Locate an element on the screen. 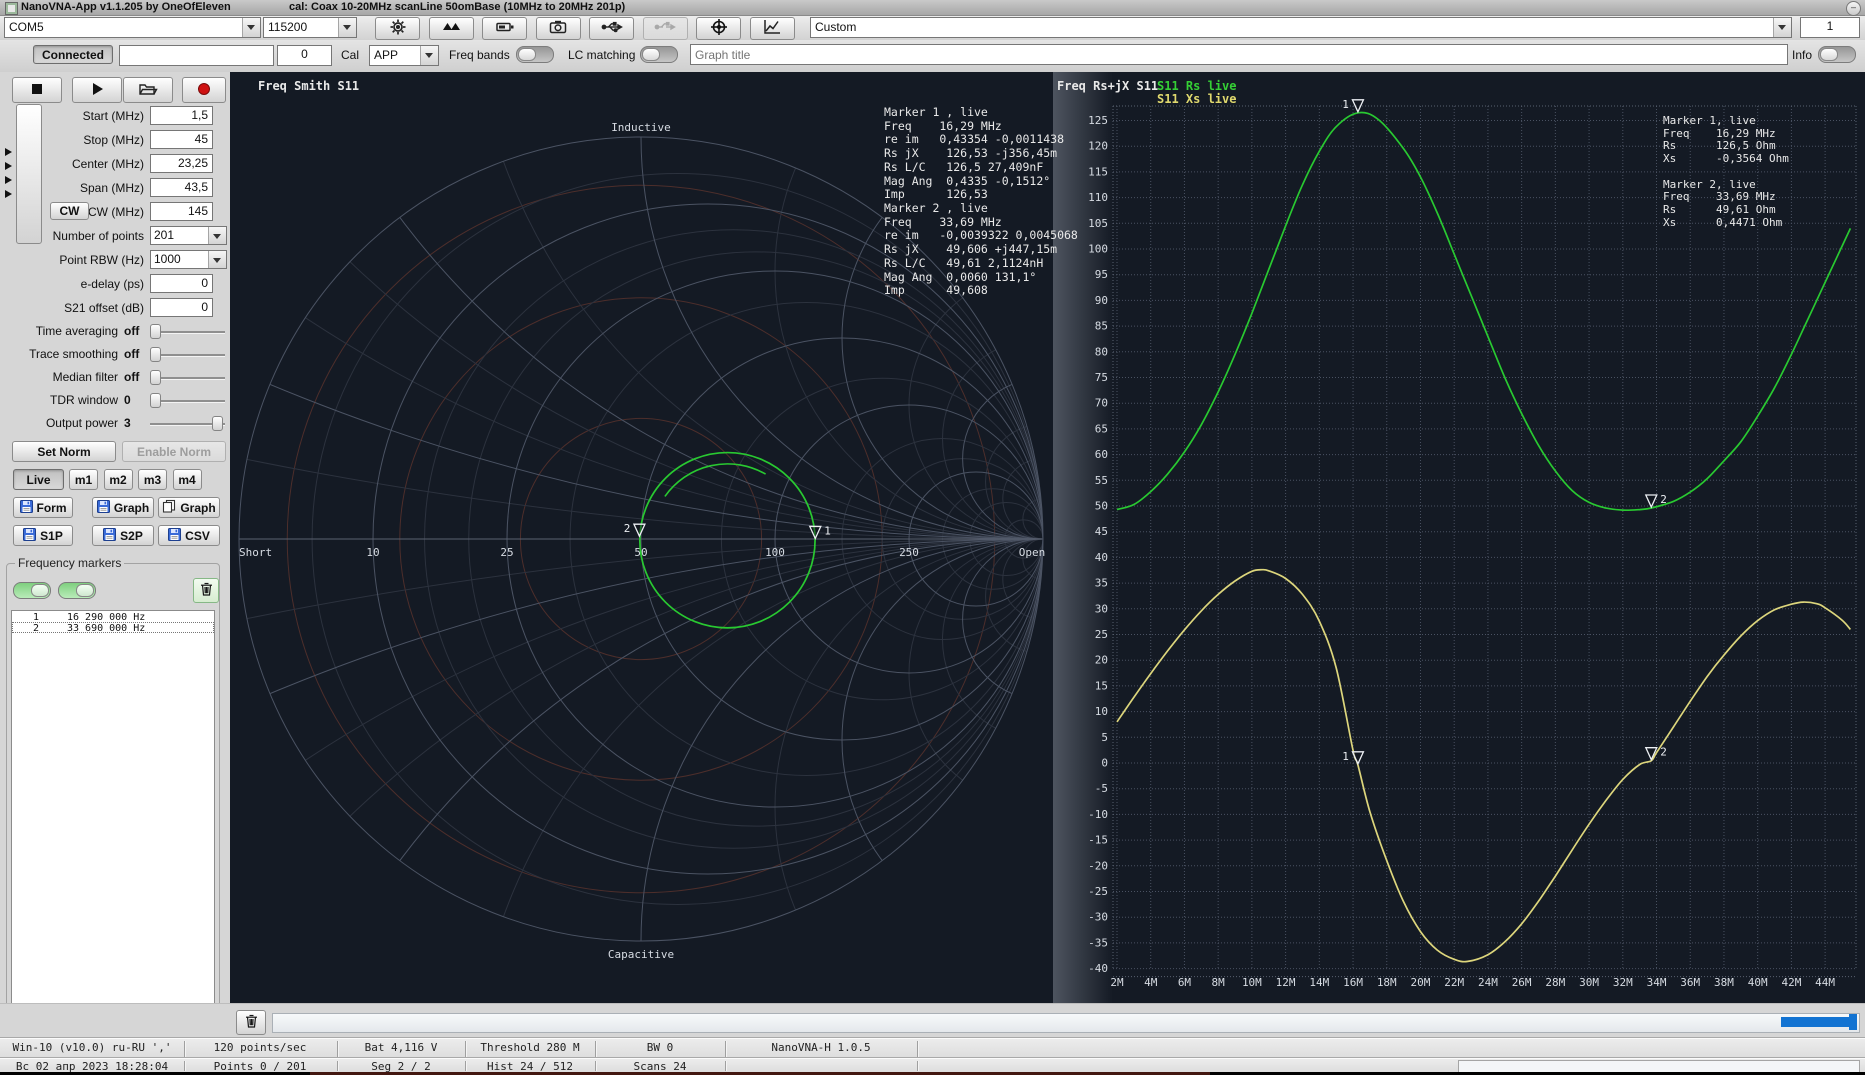 The width and height of the screenshot is (1865, 1075). rs-marker-2-triangle: 2 is located at coordinates (1655, 501).